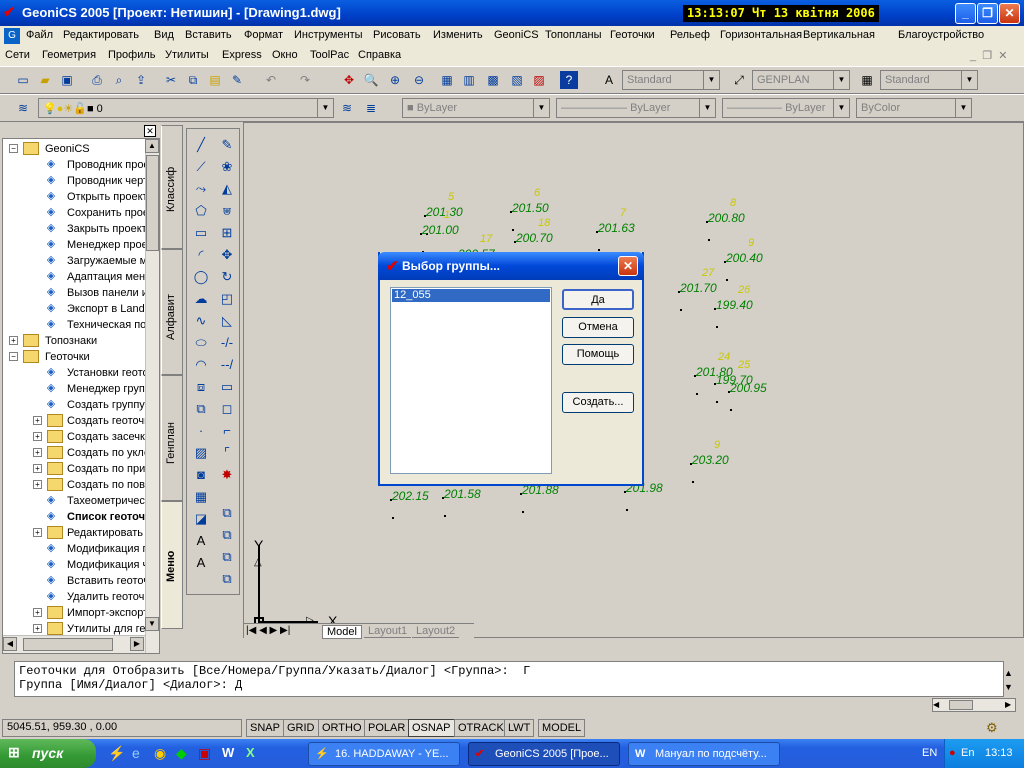 The height and width of the screenshot is (768, 1024). What do you see at coordinates (106, 181) in the screenshot?
I see `tree-item: Проводник чертежа` at bounding box center [106, 181].